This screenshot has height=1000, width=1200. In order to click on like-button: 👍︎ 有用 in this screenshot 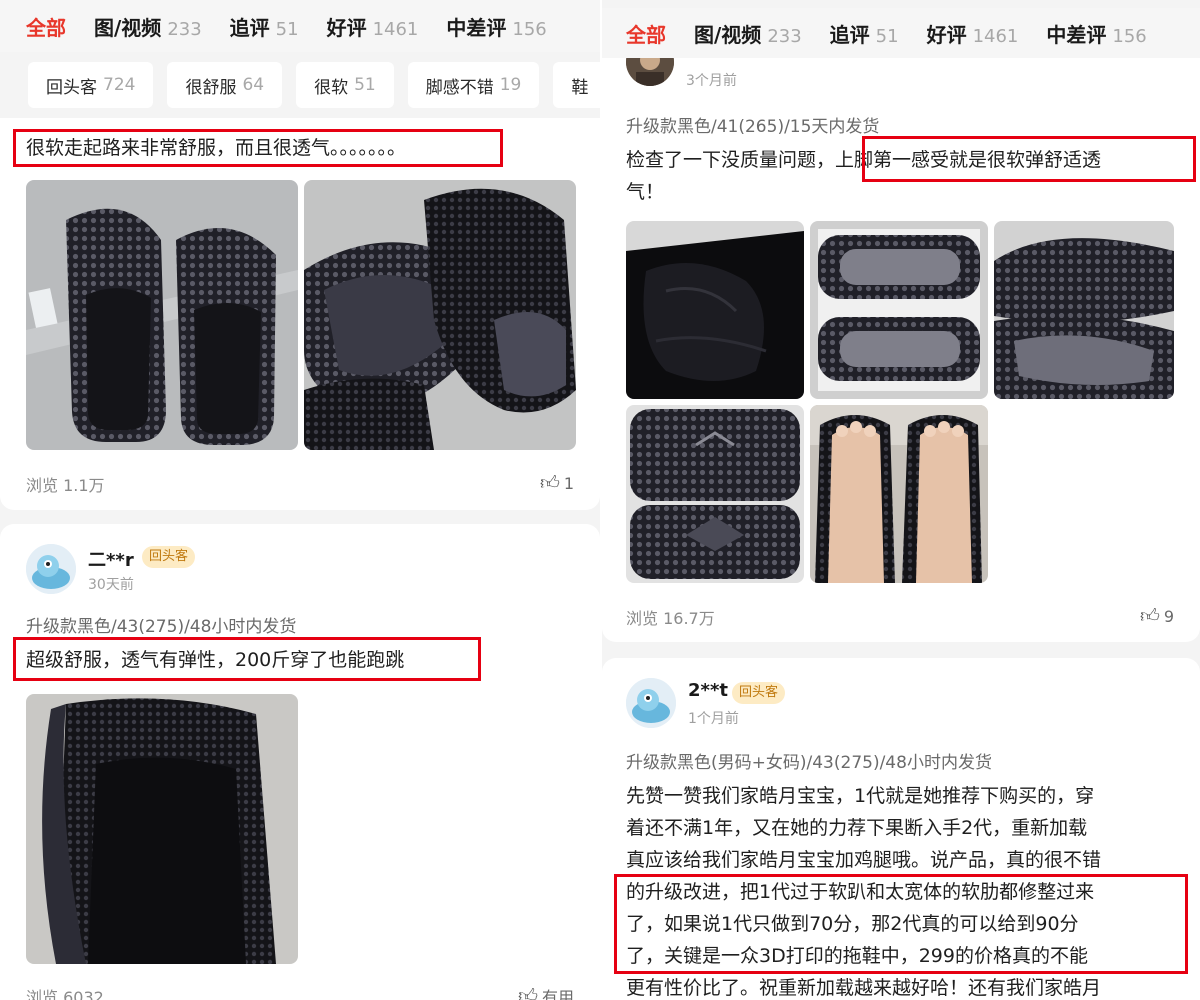, I will do `click(546, 992)`.